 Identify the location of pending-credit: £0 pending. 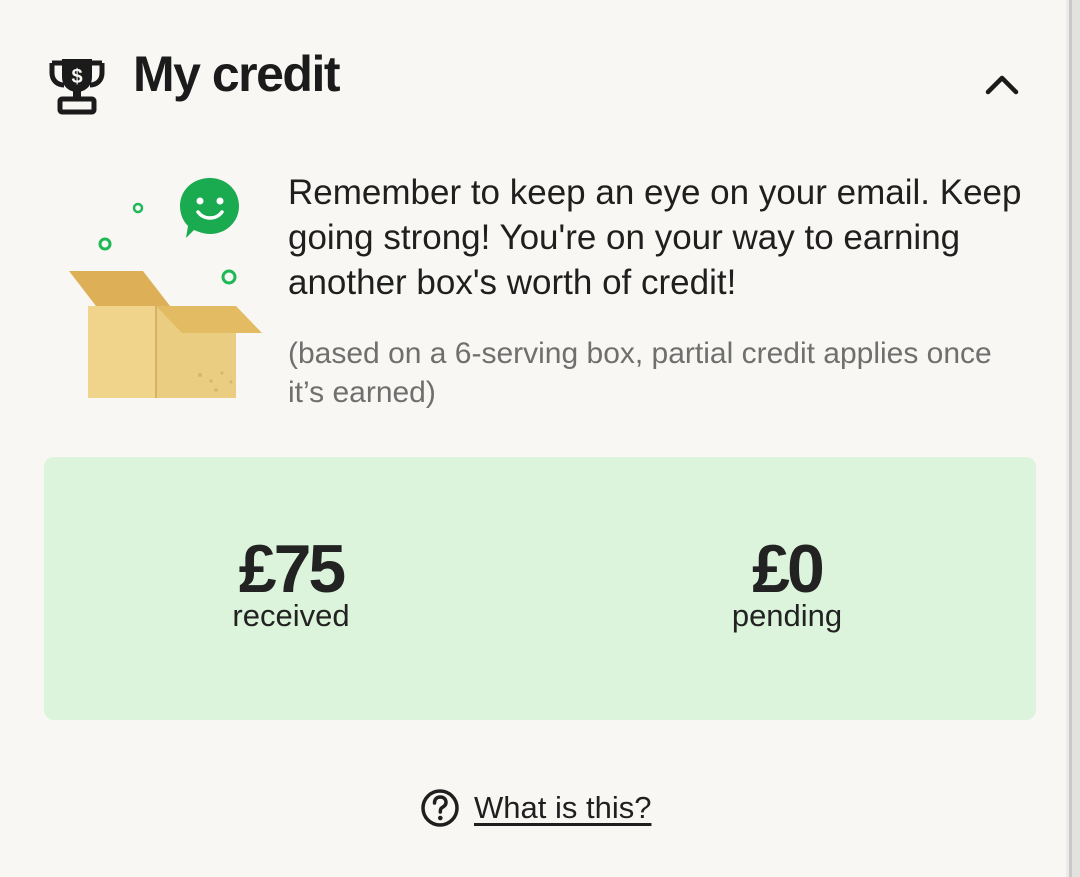
(787, 584).